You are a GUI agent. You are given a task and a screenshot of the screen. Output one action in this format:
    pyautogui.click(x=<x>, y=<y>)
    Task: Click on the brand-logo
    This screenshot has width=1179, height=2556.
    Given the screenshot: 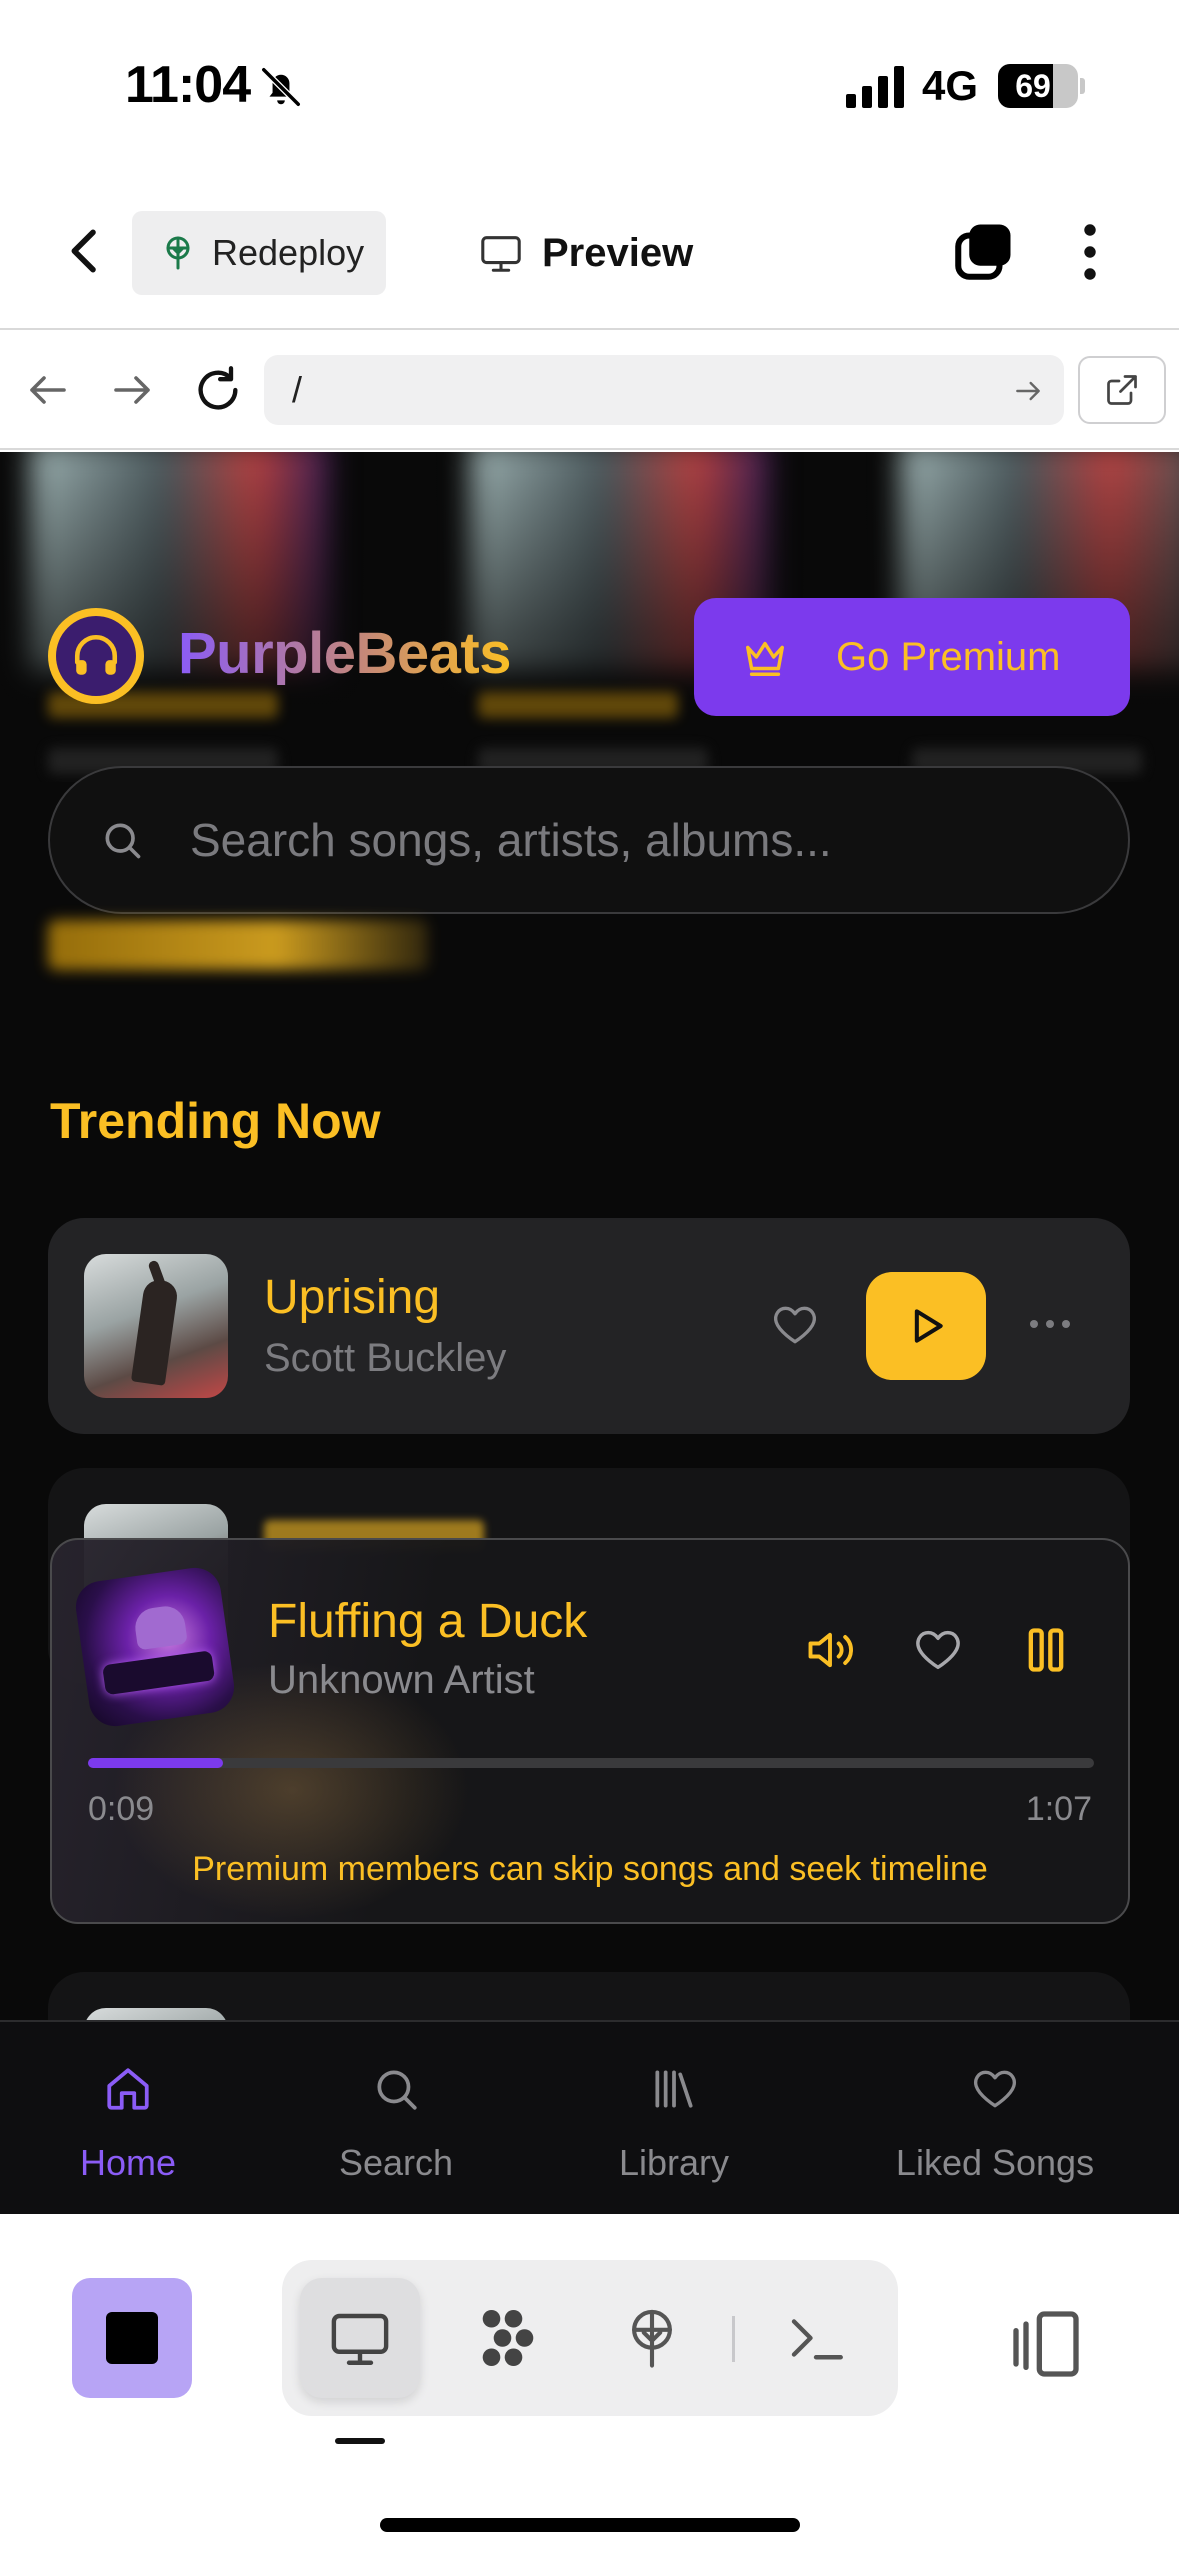 What is the action you would take?
    pyautogui.click(x=96, y=656)
    